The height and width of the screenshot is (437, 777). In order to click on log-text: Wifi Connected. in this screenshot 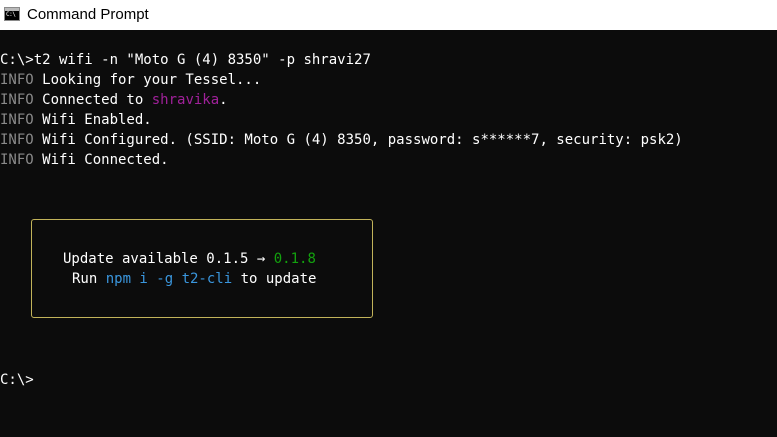, I will do `click(101, 160)`.